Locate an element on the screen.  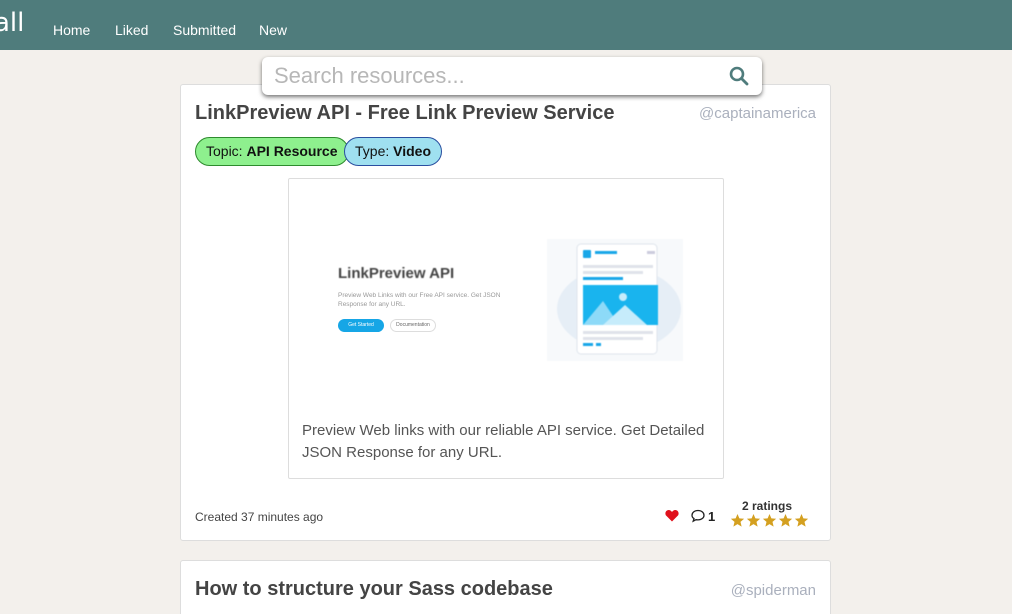
search-input is located at coordinates (494, 76).